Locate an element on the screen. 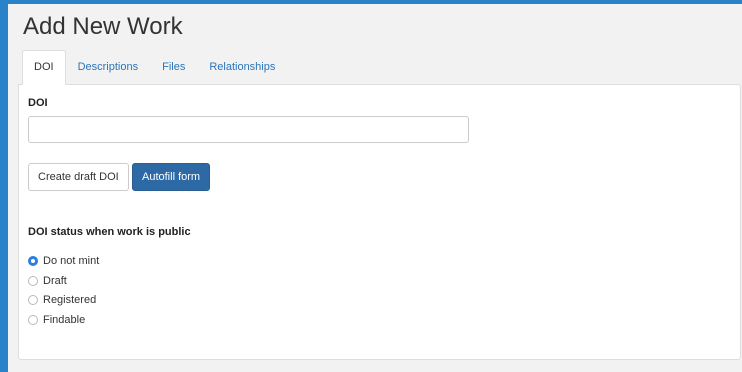 This screenshot has width=742, height=372. doi-status-radio-group: Do not mint Draft Registered Findable is located at coordinates (63, 290).